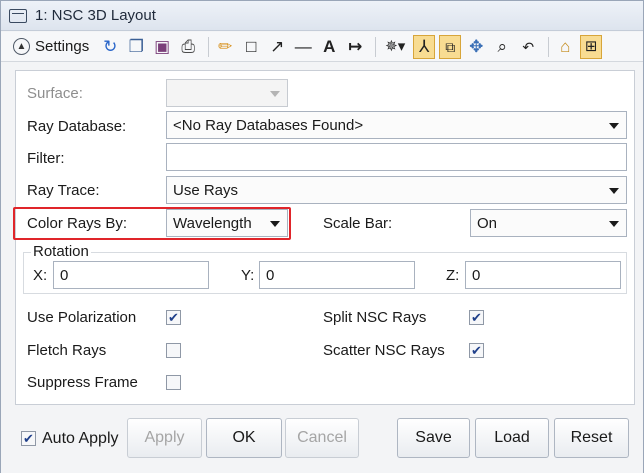 Image resolution: width=644 pixels, height=473 pixels. Describe the element at coordinates (591, 438) in the screenshot. I see `reset-button: Reset` at that location.